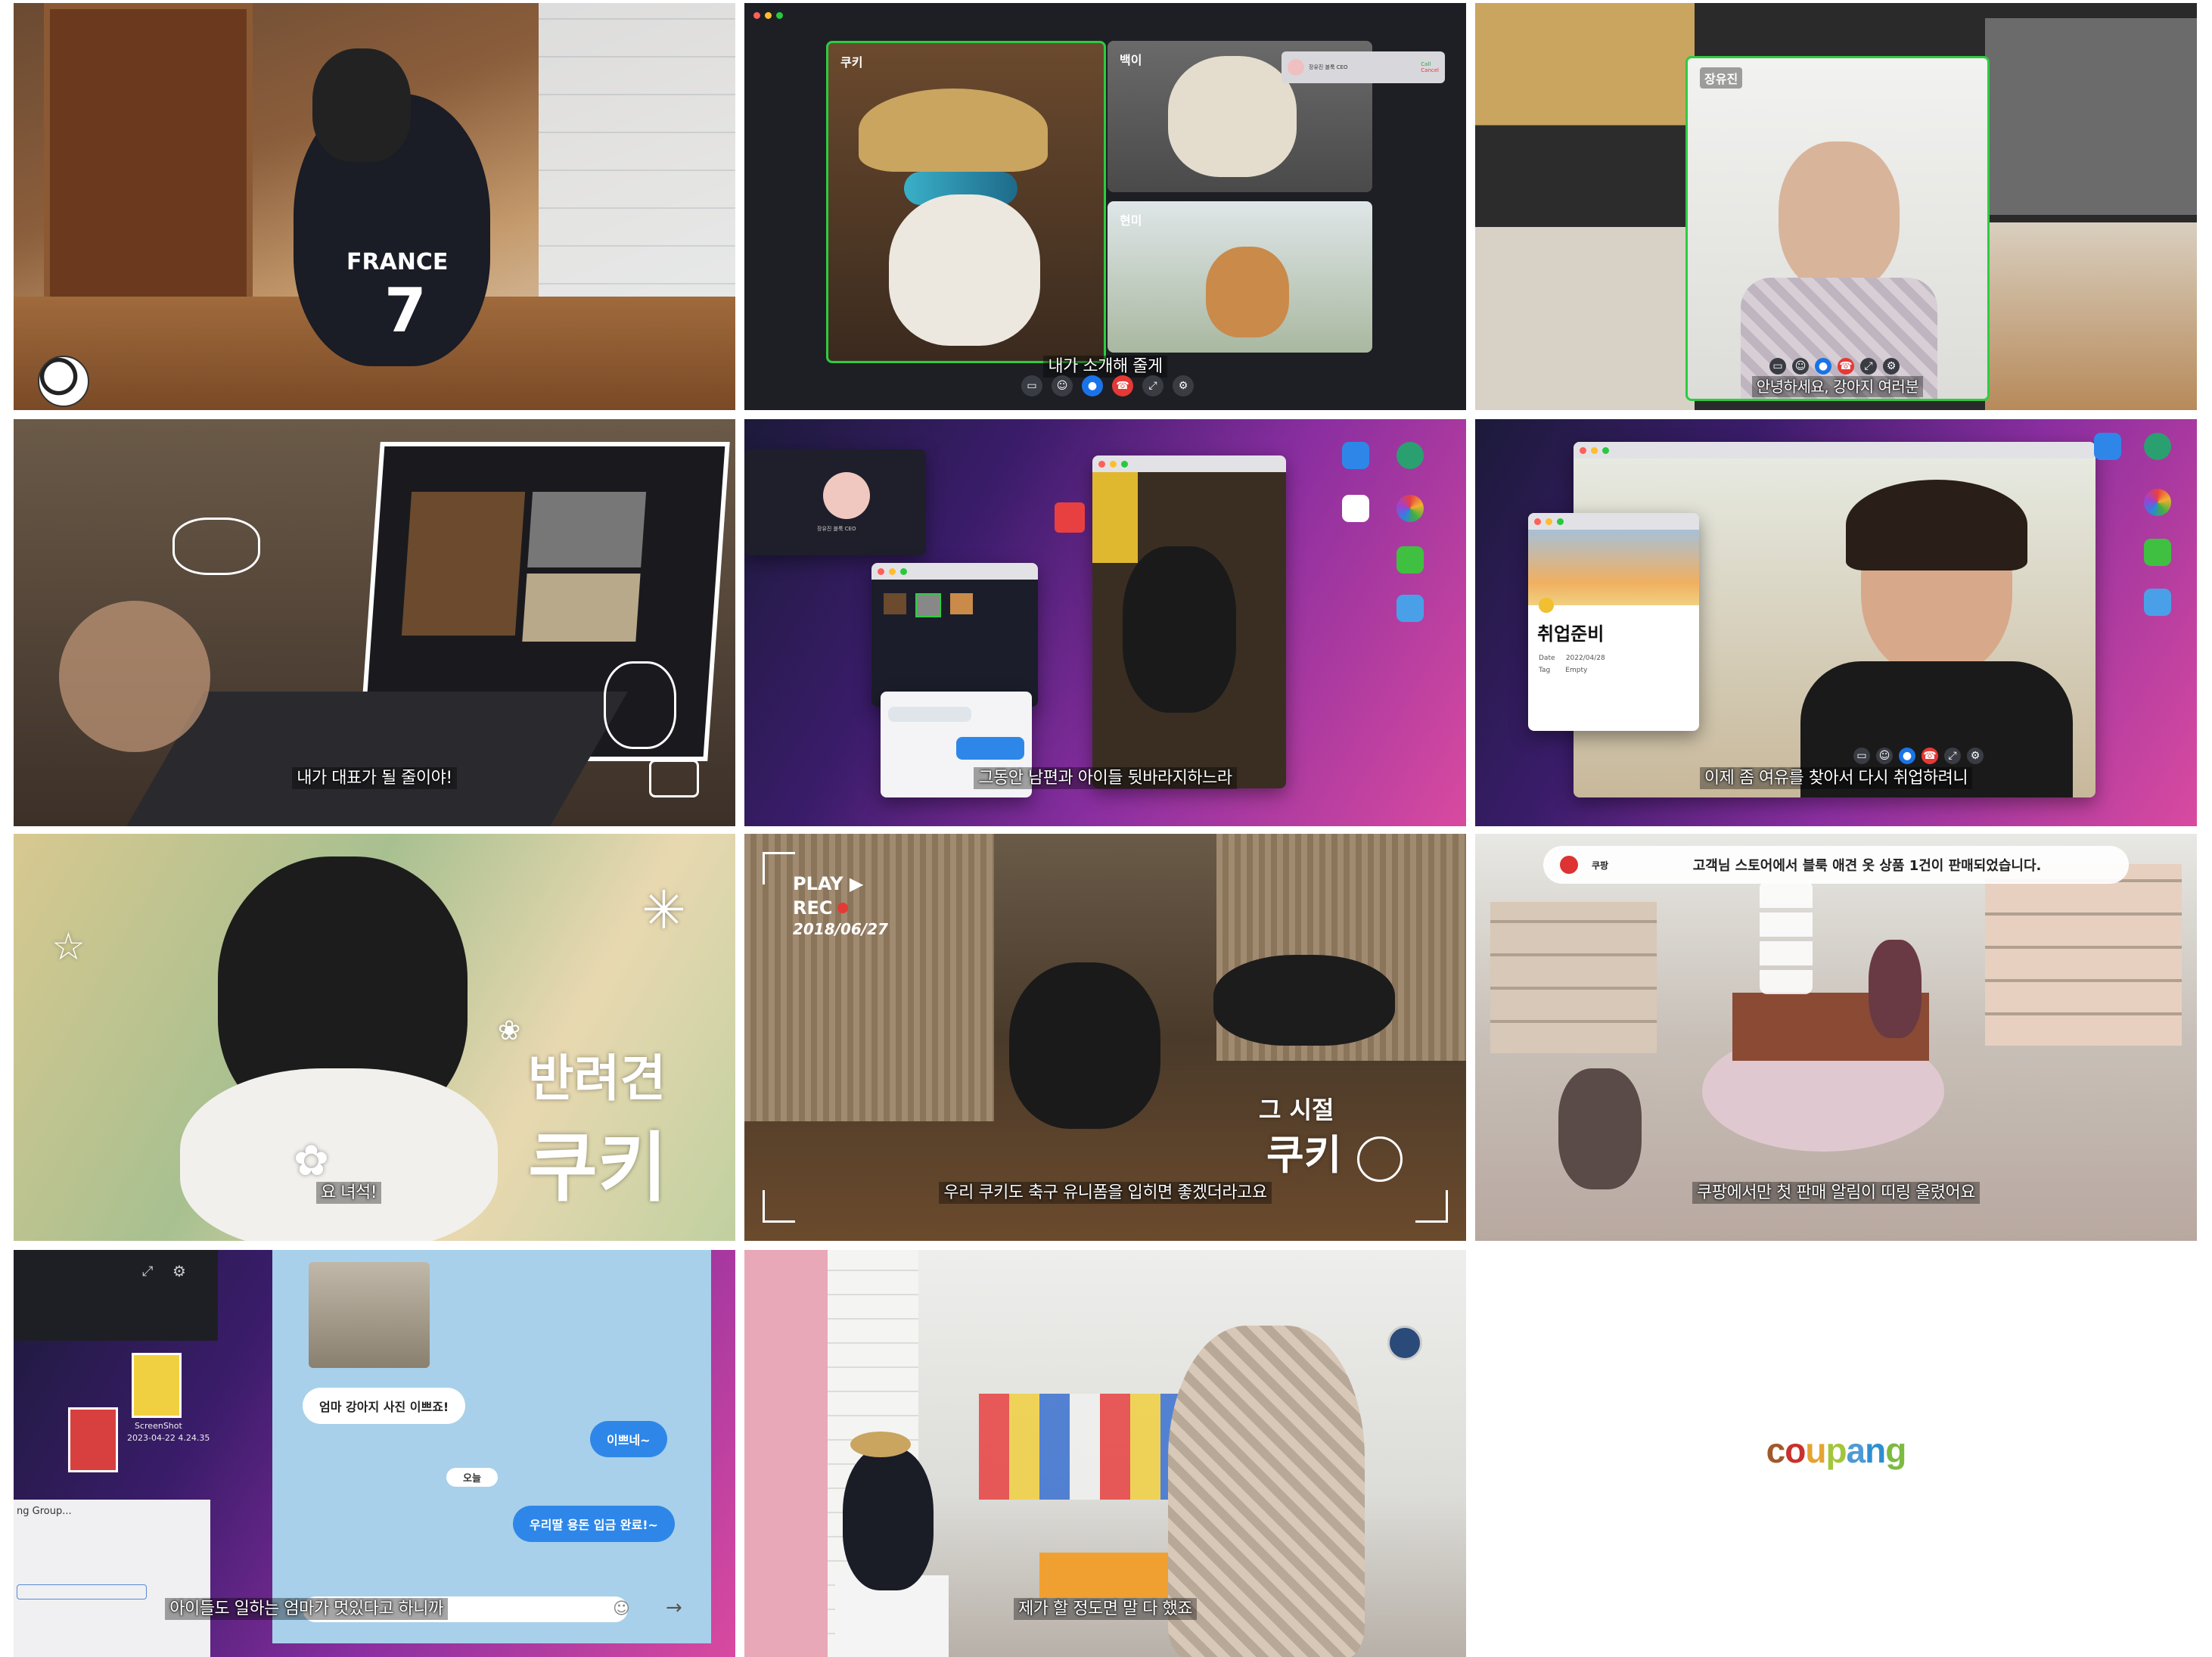 The image size is (2212, 1657). What do you see at coordinates (1304, 1155) in the screenshot?
I see `overlay-line-2: 쿠키` at bounding box center [1304, 1155].